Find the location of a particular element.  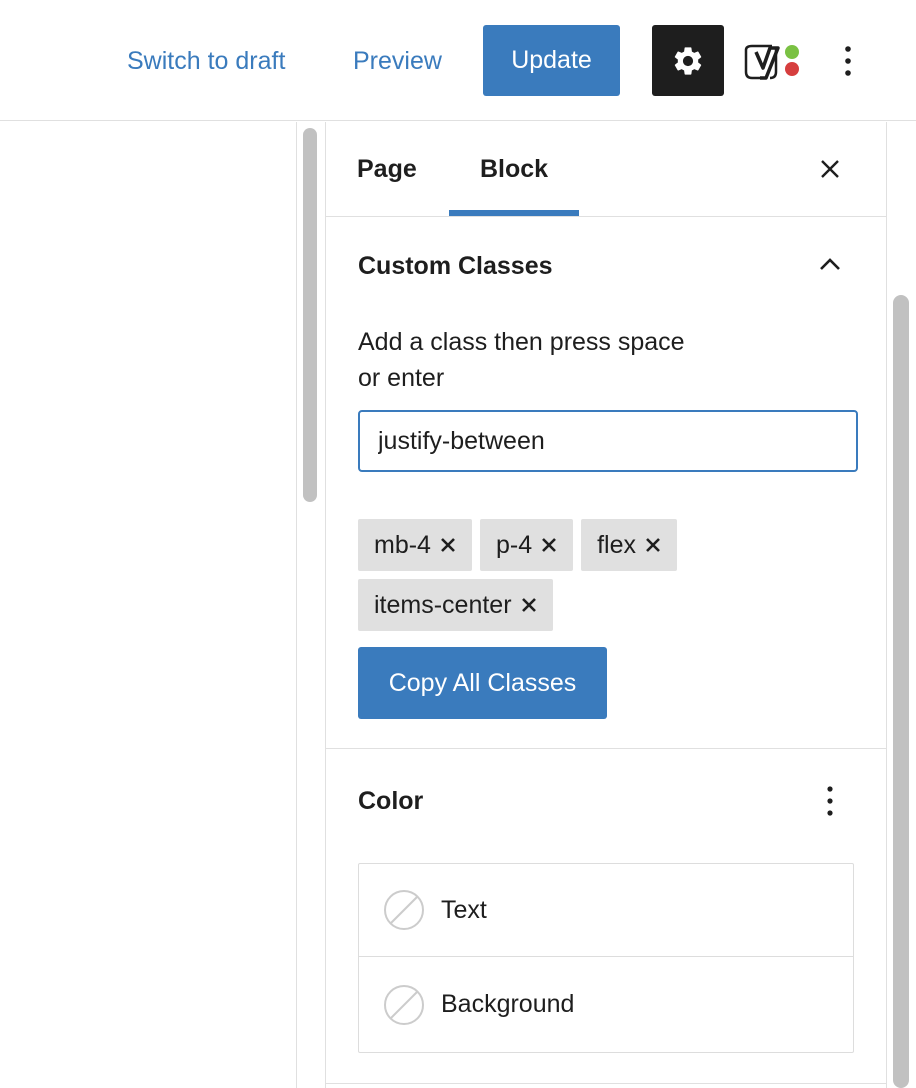

switch-to-draft-button: Switch to draft is located at coordinates (206, 61).